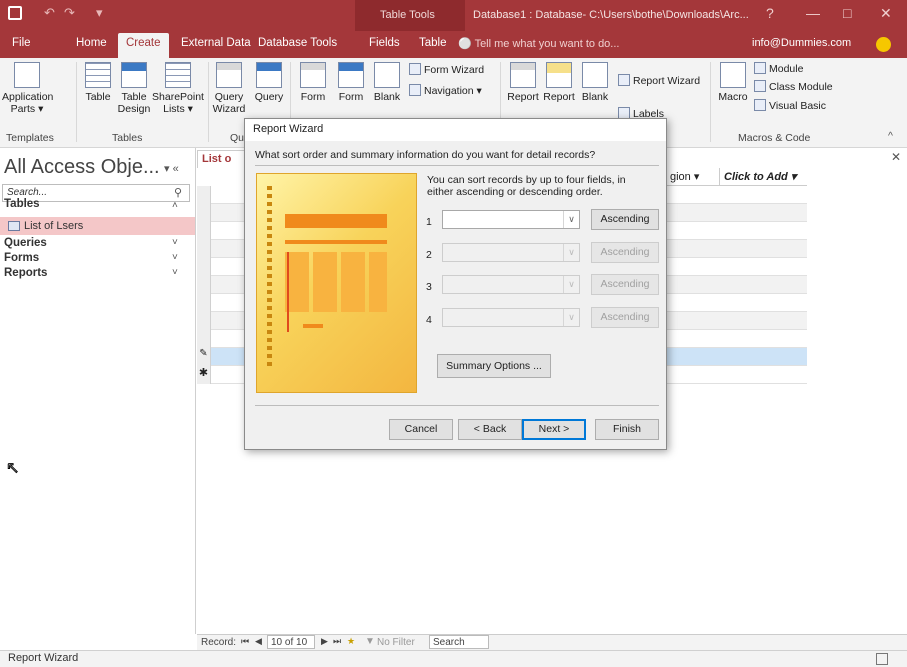 This screenshot has width=907, height=667. I want to click on sort-field-4-select: ∨, so click(511, 317).